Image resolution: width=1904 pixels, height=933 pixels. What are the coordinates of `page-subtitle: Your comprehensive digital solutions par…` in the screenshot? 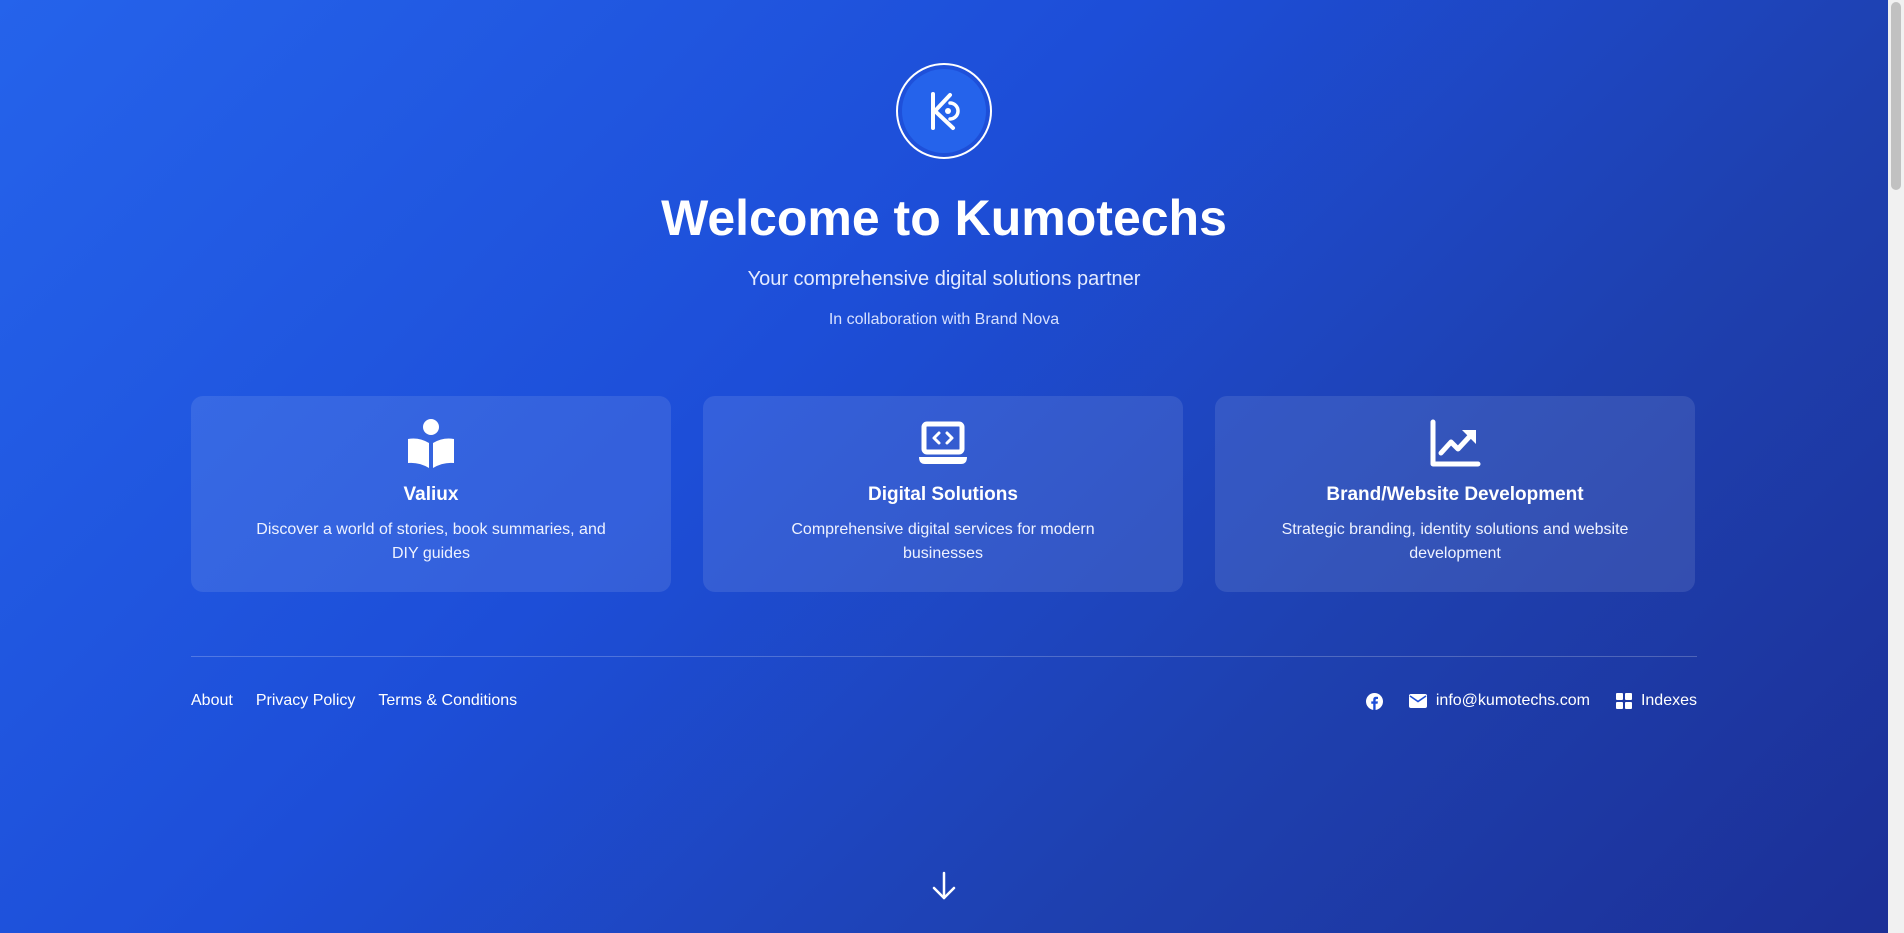 It's located at (944, 279).